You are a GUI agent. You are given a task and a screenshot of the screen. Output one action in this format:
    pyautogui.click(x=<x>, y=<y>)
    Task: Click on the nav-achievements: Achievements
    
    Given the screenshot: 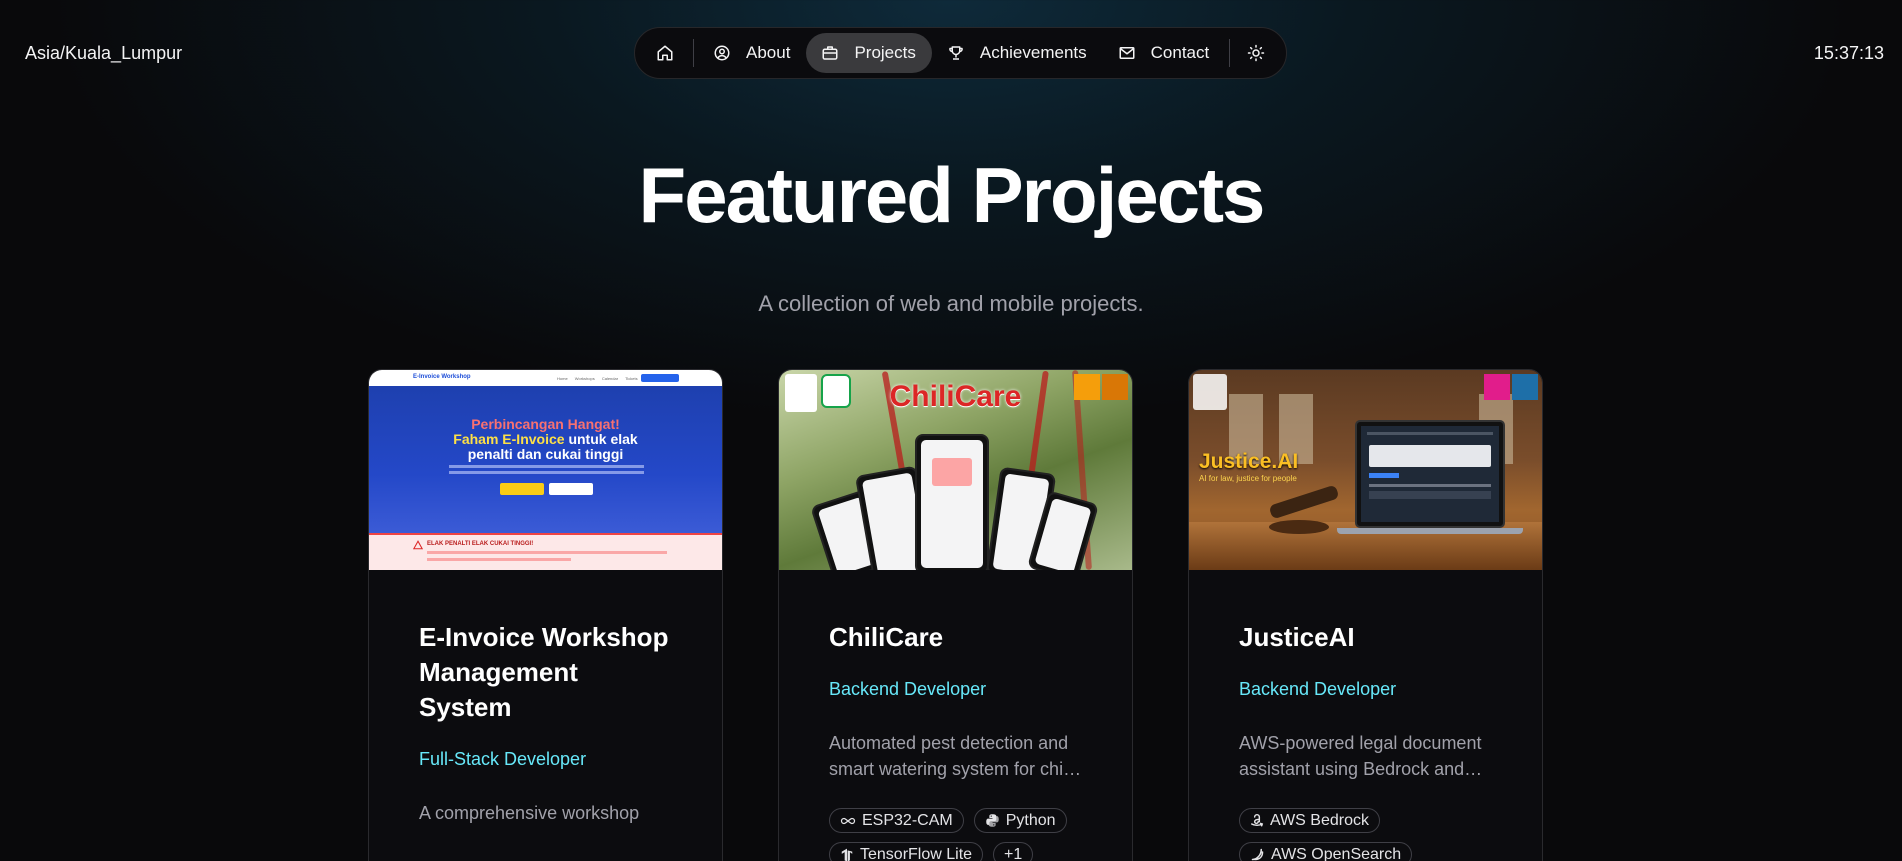 What is the action you would take?
    pyautogui.click(x=1017, y=53)
    